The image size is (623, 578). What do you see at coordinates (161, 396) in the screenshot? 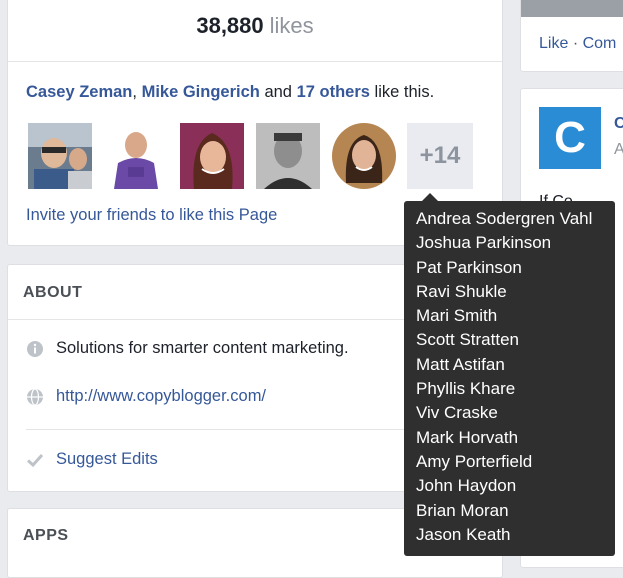
I see `website-link: http://www.copyblogger.com/` at bounding box center [161, 396].